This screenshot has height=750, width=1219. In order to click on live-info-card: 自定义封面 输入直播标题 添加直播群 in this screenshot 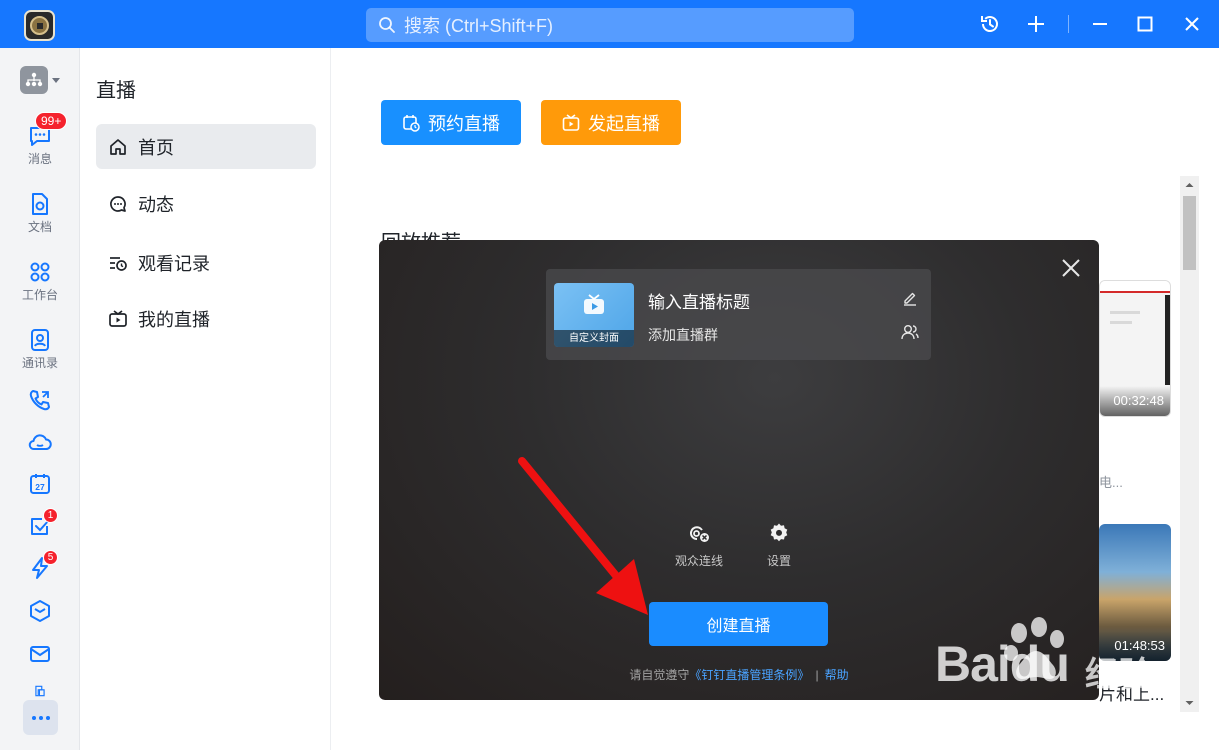, I will do `click(738, 314)`.